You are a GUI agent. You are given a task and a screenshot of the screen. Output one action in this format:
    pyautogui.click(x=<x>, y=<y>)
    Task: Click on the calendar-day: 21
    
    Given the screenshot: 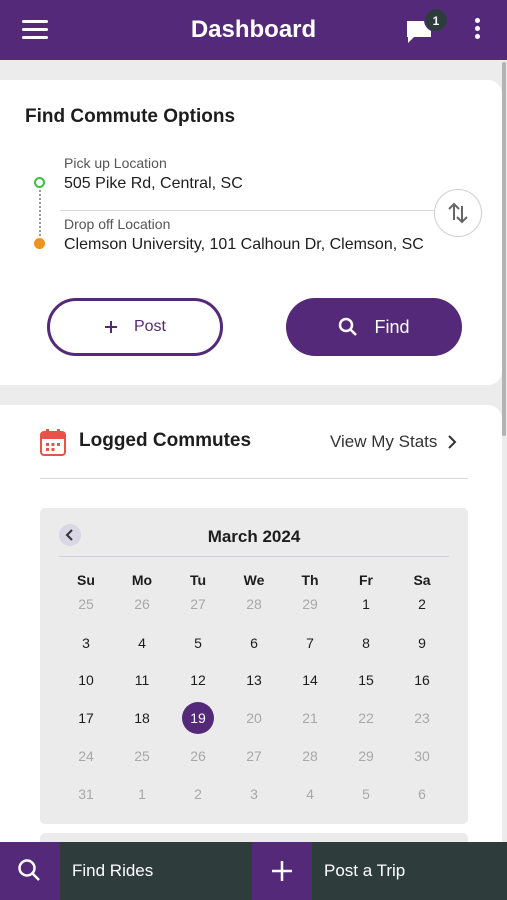 What is the action you would take?
    pyautogui.click(x=310, y=718)
    